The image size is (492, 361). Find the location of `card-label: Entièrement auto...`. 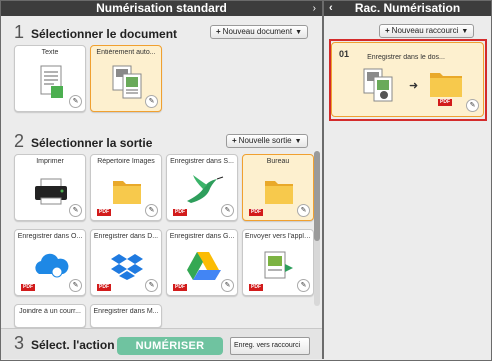

card-label: Entièrement auto... is located at coordinates (126, 52).